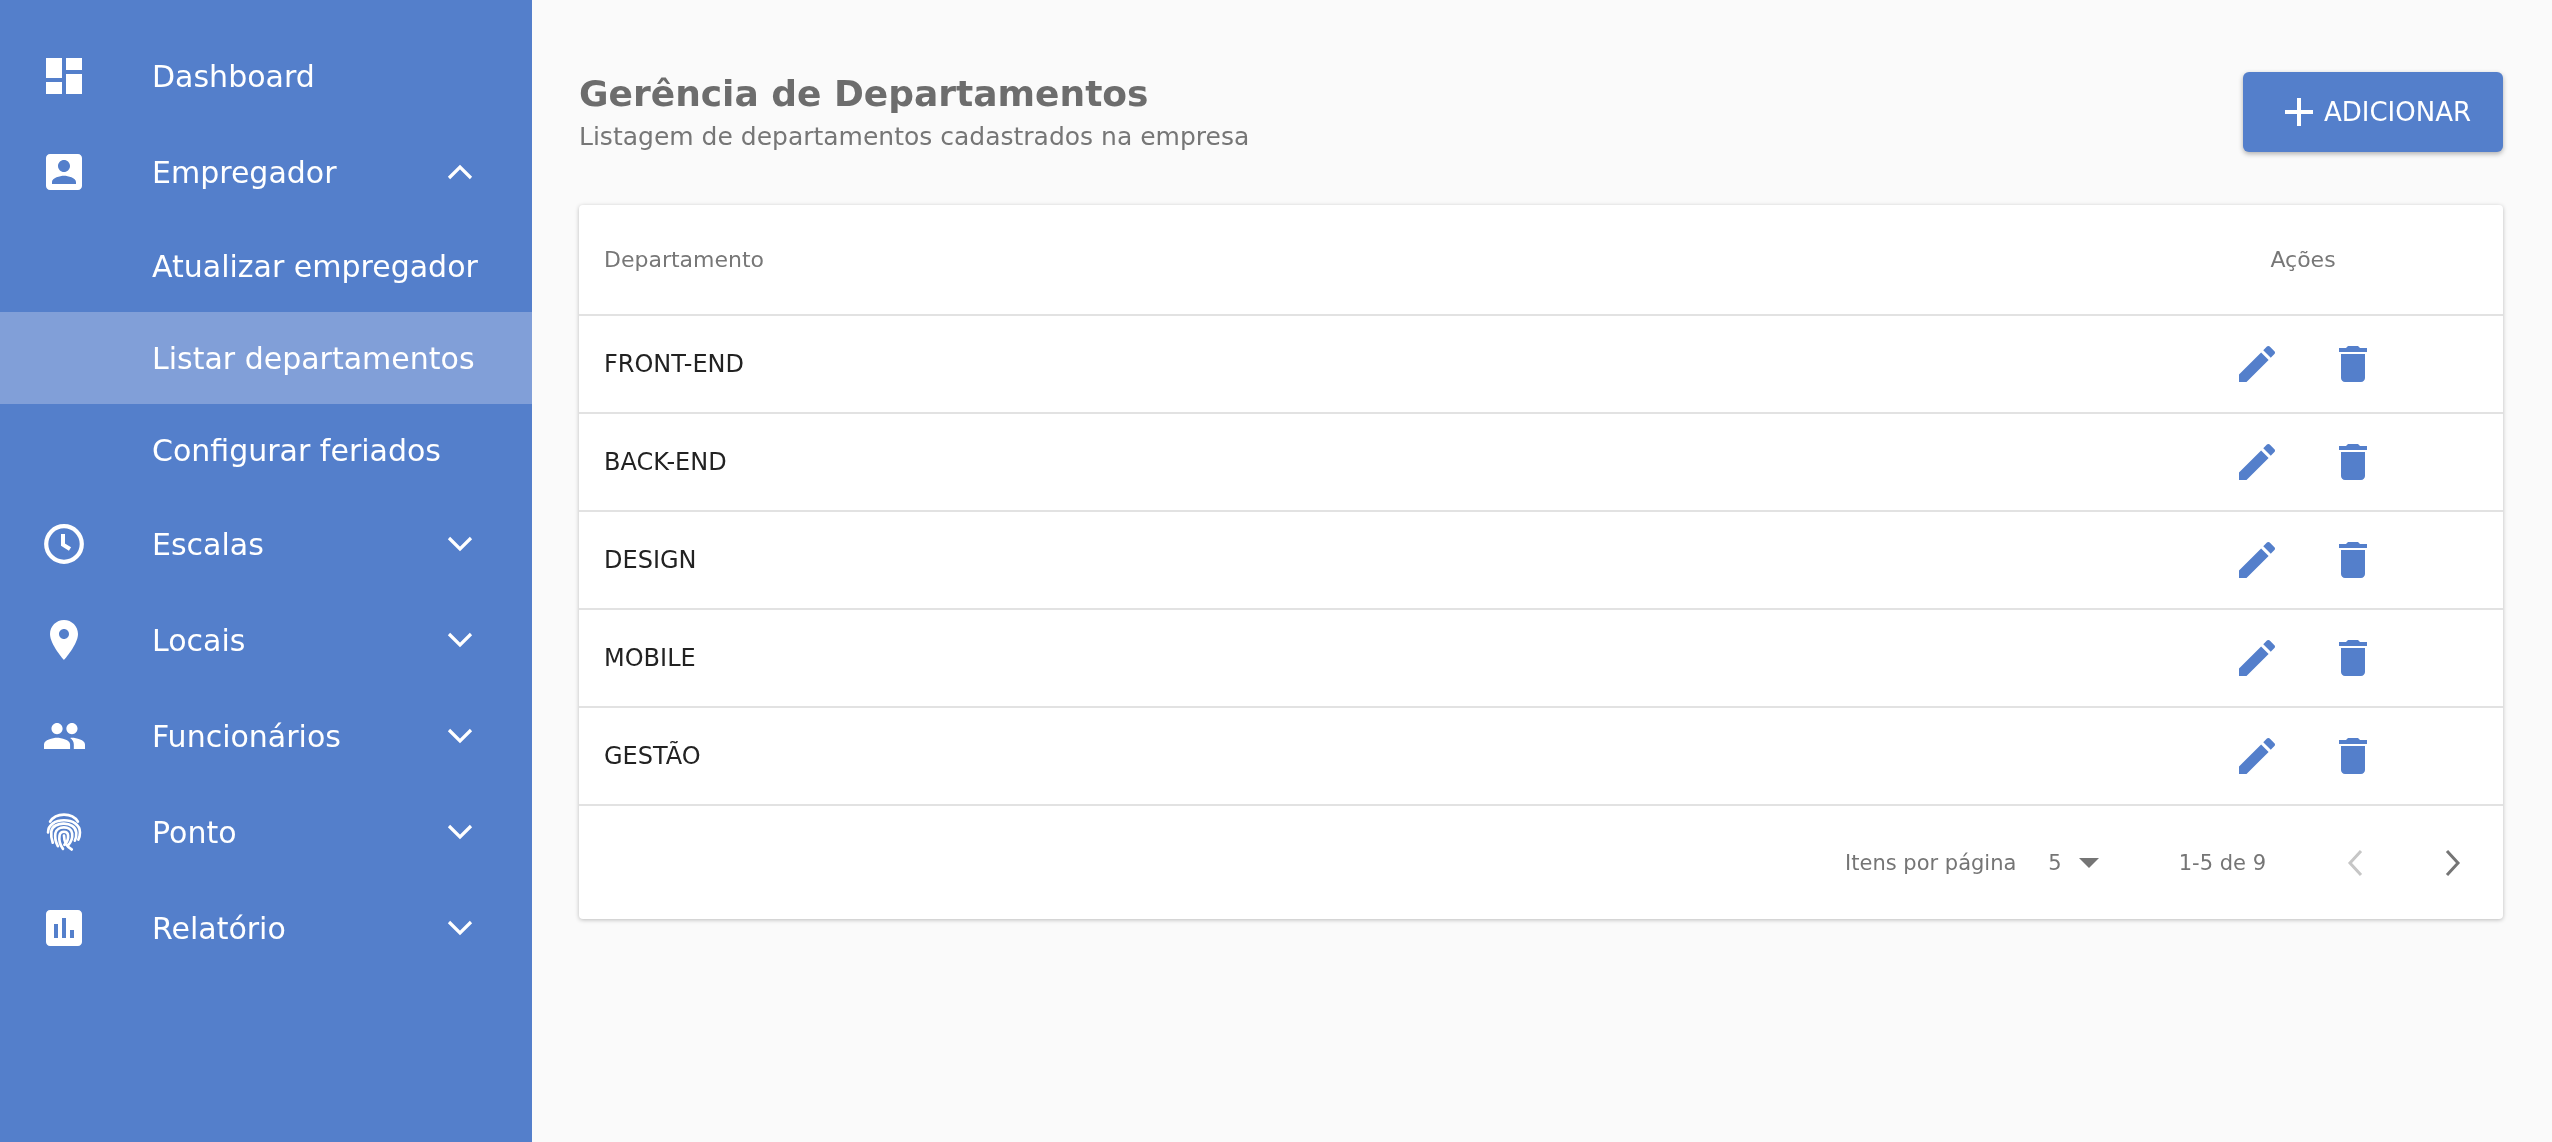 This screenshot has width=2552, height=1142. Describe the element at coordinates (64, 832) in the screenshot. I see `fingerprint-icon` at that location.